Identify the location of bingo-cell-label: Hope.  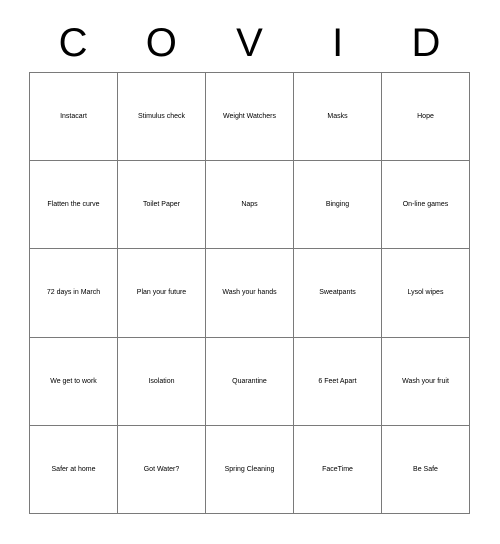
(425, 116).